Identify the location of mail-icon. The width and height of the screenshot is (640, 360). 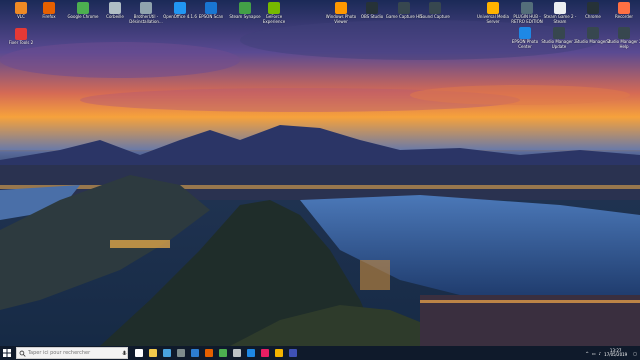
(167, 353).